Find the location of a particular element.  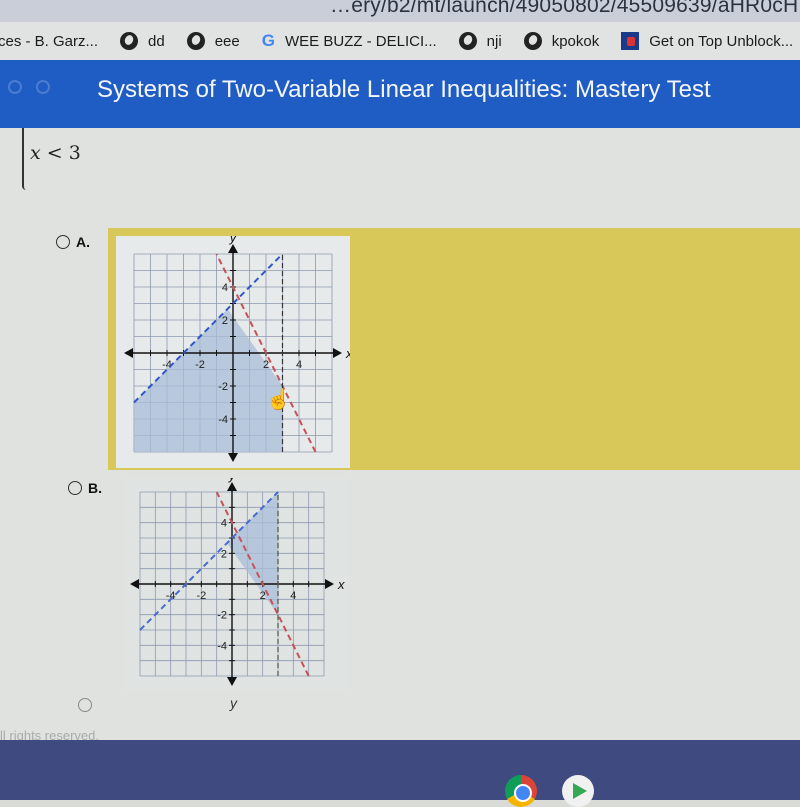

ineq-op: < is located at coordinates (54, 153).